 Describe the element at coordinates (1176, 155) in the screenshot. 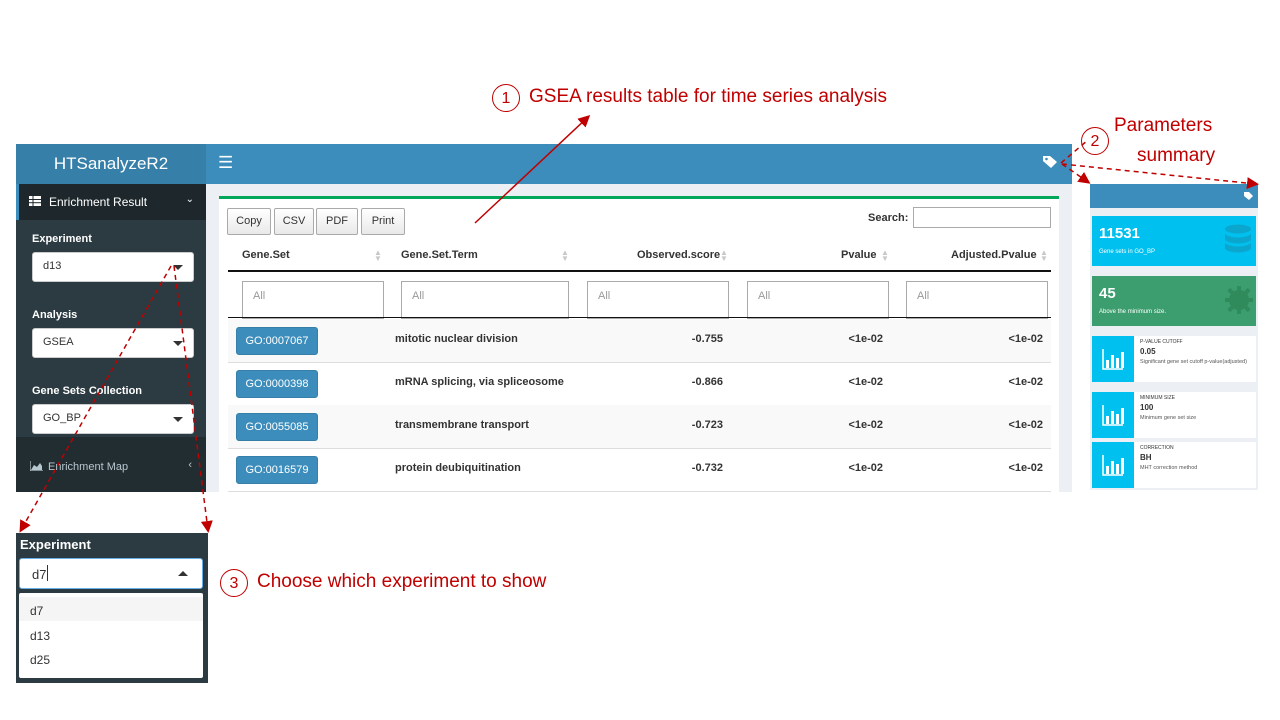

I see `annotation-text-2-line2: summary` at that location.